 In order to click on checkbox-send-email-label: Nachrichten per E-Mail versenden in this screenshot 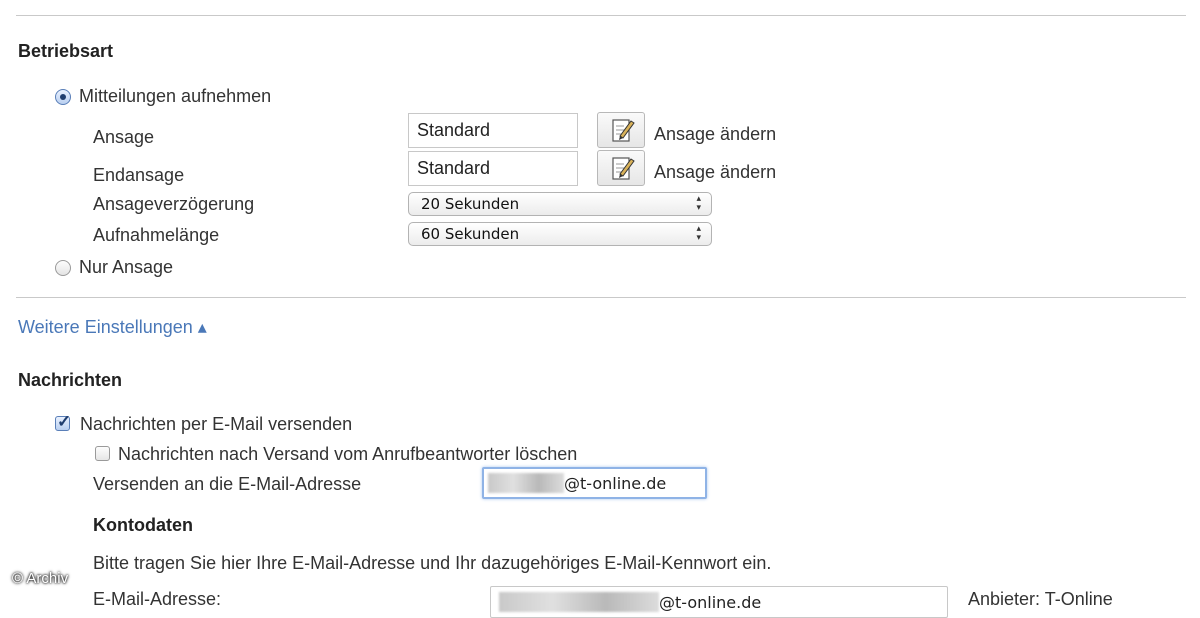, I will do `click(216, 424)`.